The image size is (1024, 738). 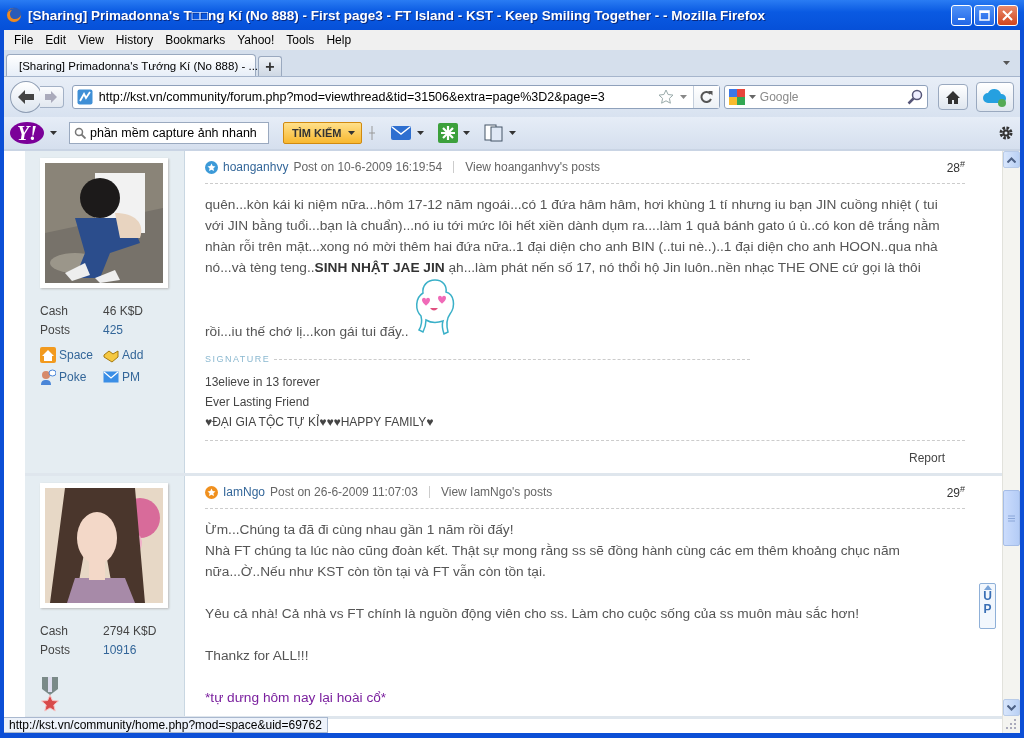 What do you see at coordinates (169, 133) in the screenshot?
I see `search-field: phần mềm capture ảnh nhanh` at bounding box center [169, 133].